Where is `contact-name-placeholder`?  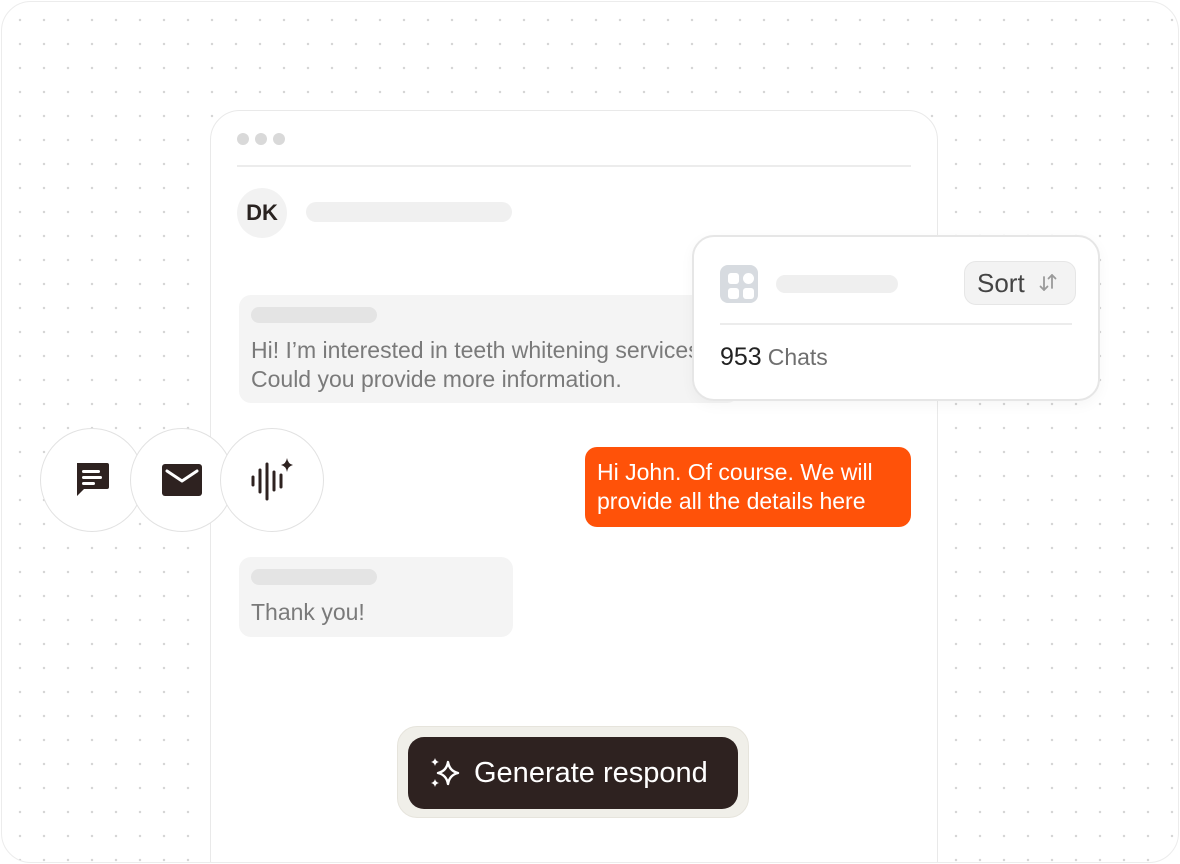 contact-name-placeholder is located at coordinates (409, 212).